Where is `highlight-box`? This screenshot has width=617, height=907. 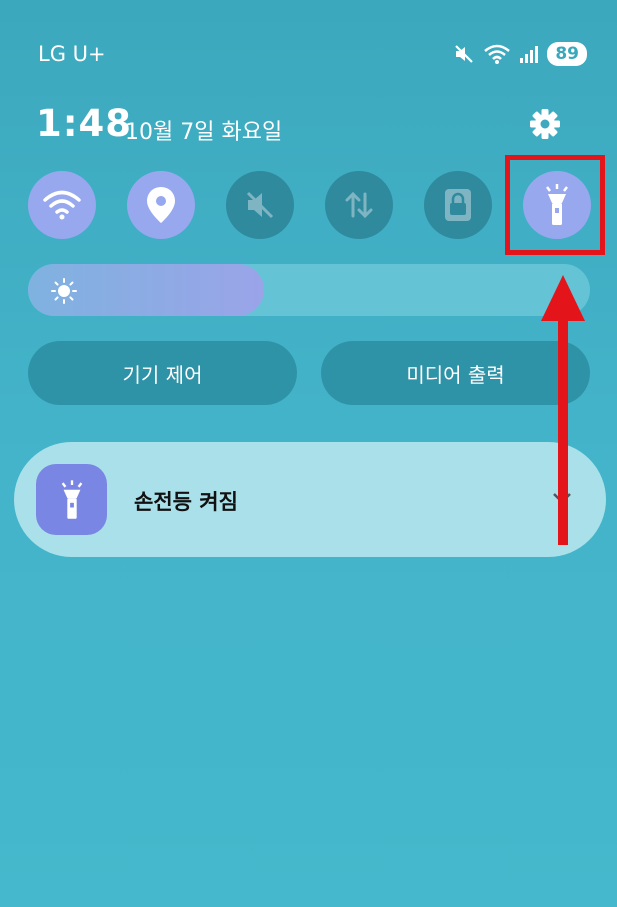 highlight-box is located at coordinates (555, 205).